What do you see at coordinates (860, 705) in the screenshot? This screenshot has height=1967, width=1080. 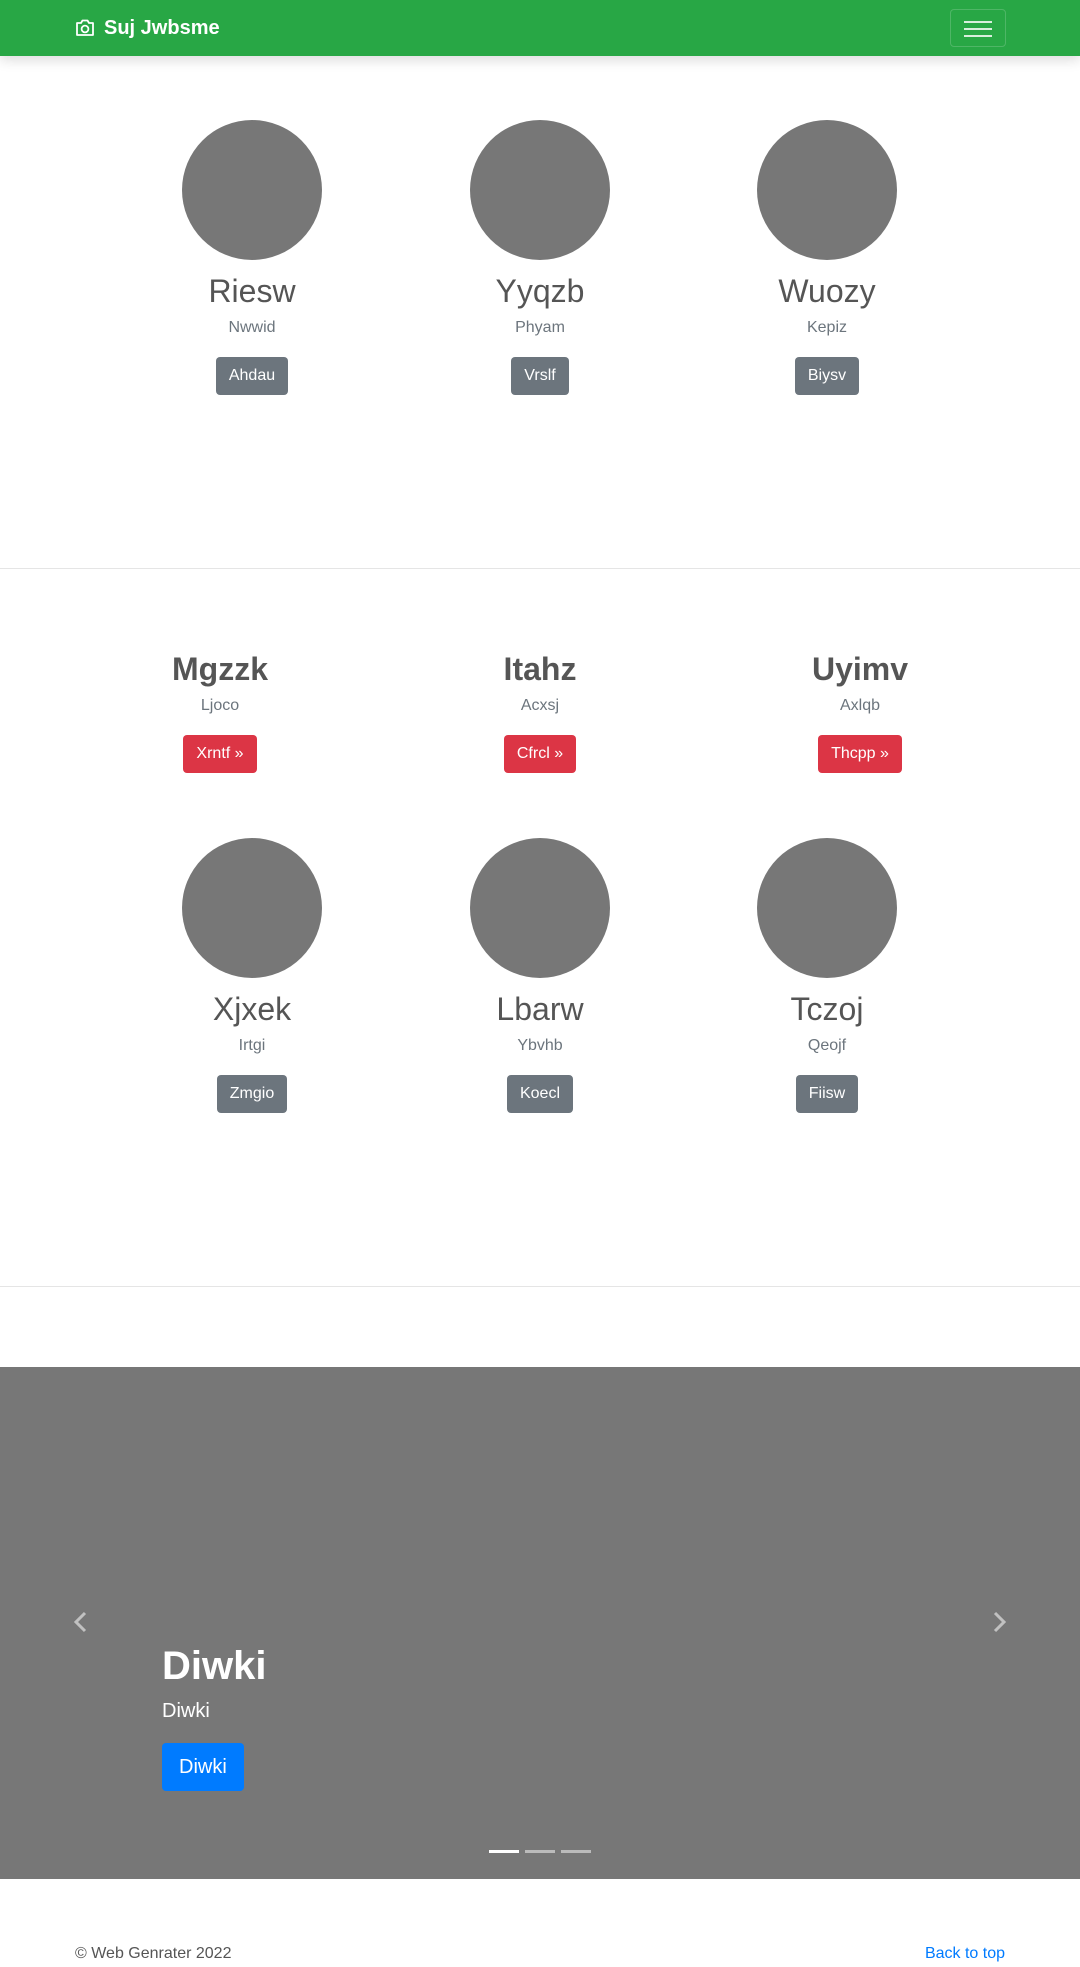 I see `feature-subtitle: Axlqb` at bounding box center [860, 705].